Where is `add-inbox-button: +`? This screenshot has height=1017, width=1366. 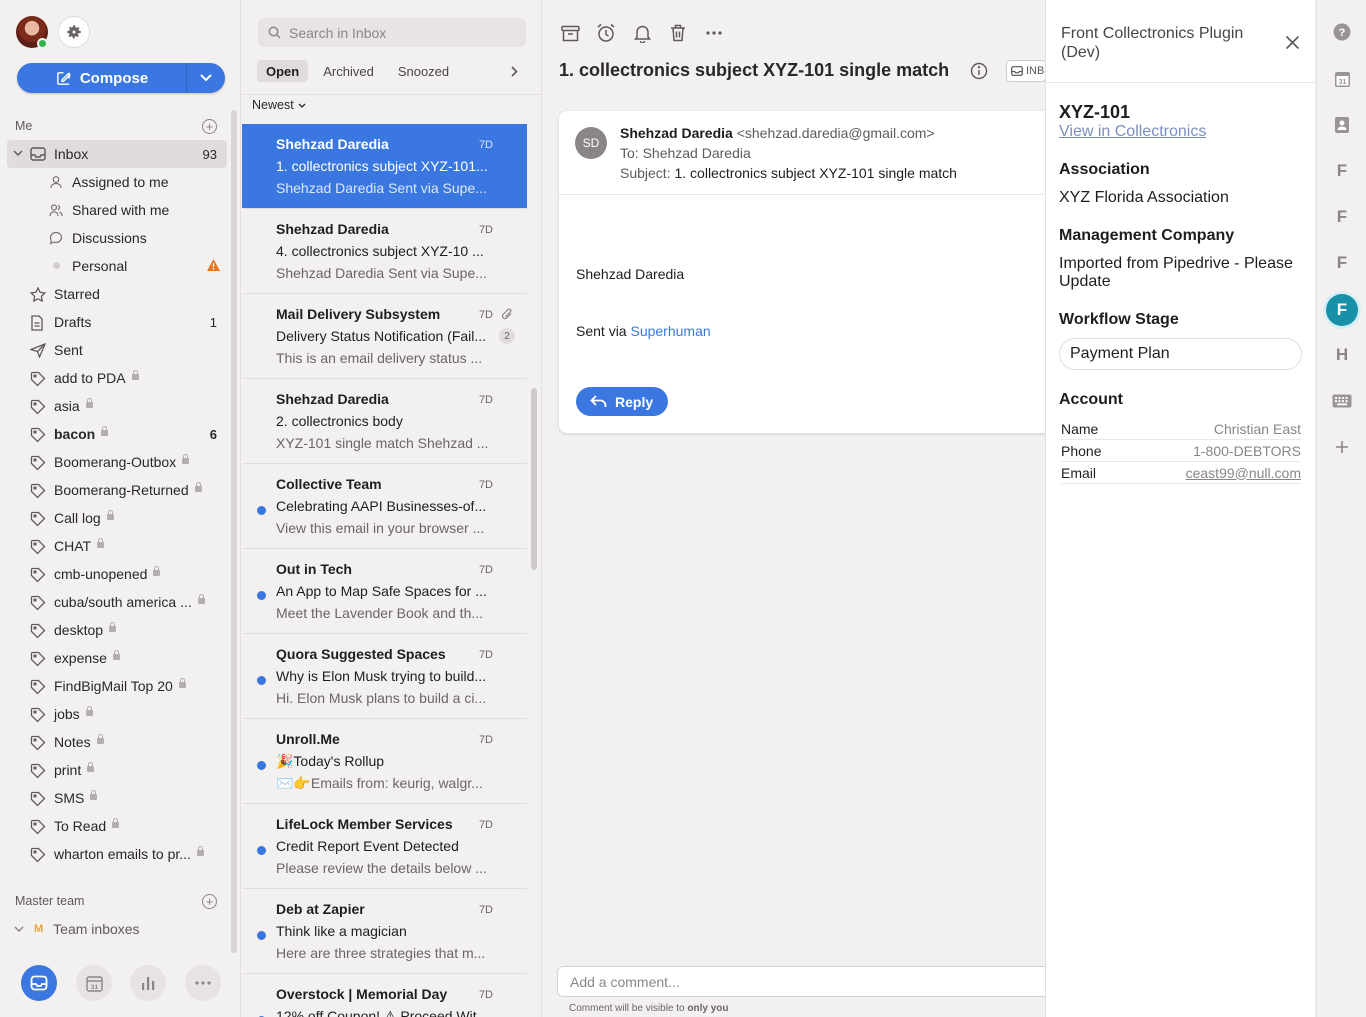 add-inbox-button: + is located at coordinates (209, 126).